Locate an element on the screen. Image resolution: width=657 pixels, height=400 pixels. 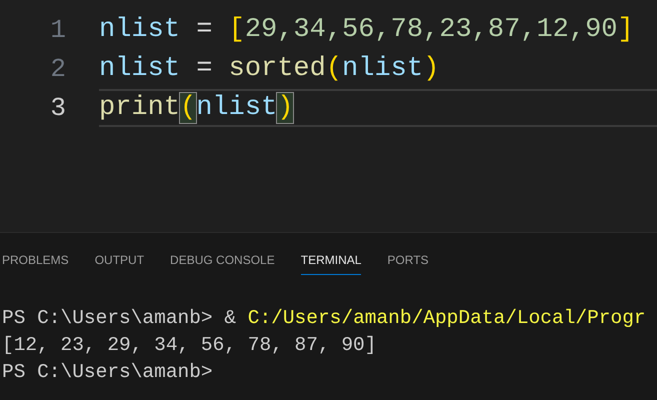
panel-tab: OUTPUT is located at coordinates (119, 260).